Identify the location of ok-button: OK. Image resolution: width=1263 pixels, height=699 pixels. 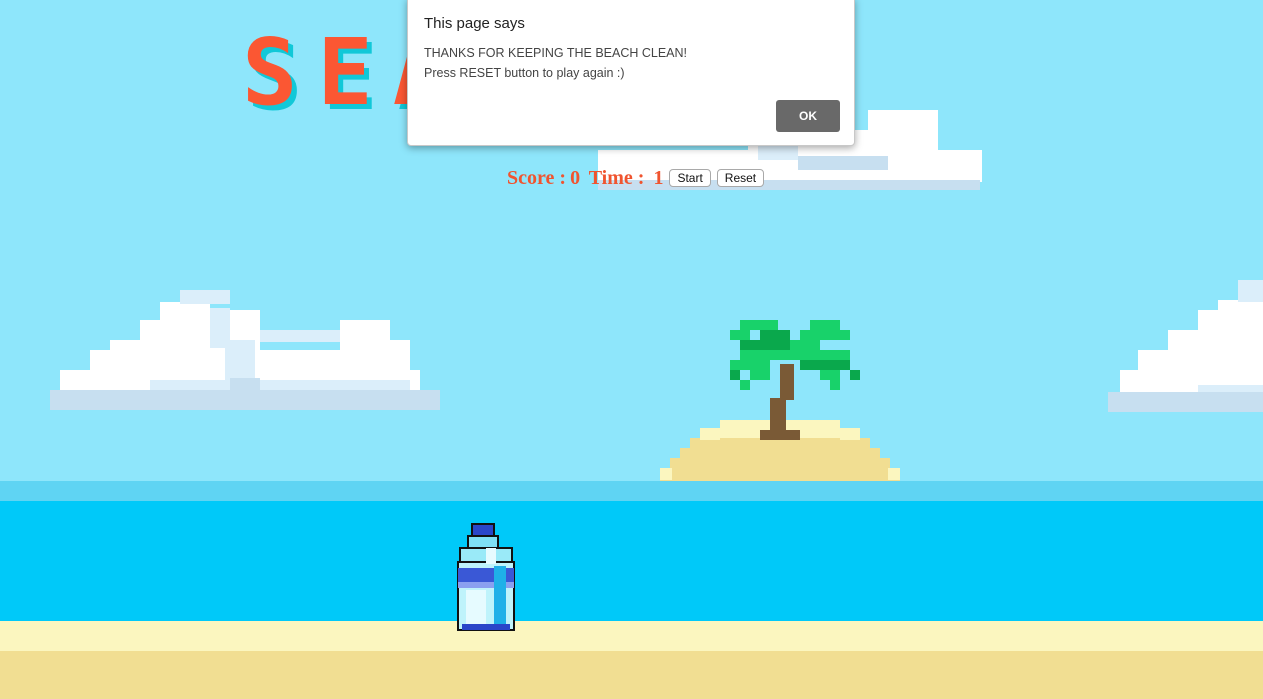
(808, 116).